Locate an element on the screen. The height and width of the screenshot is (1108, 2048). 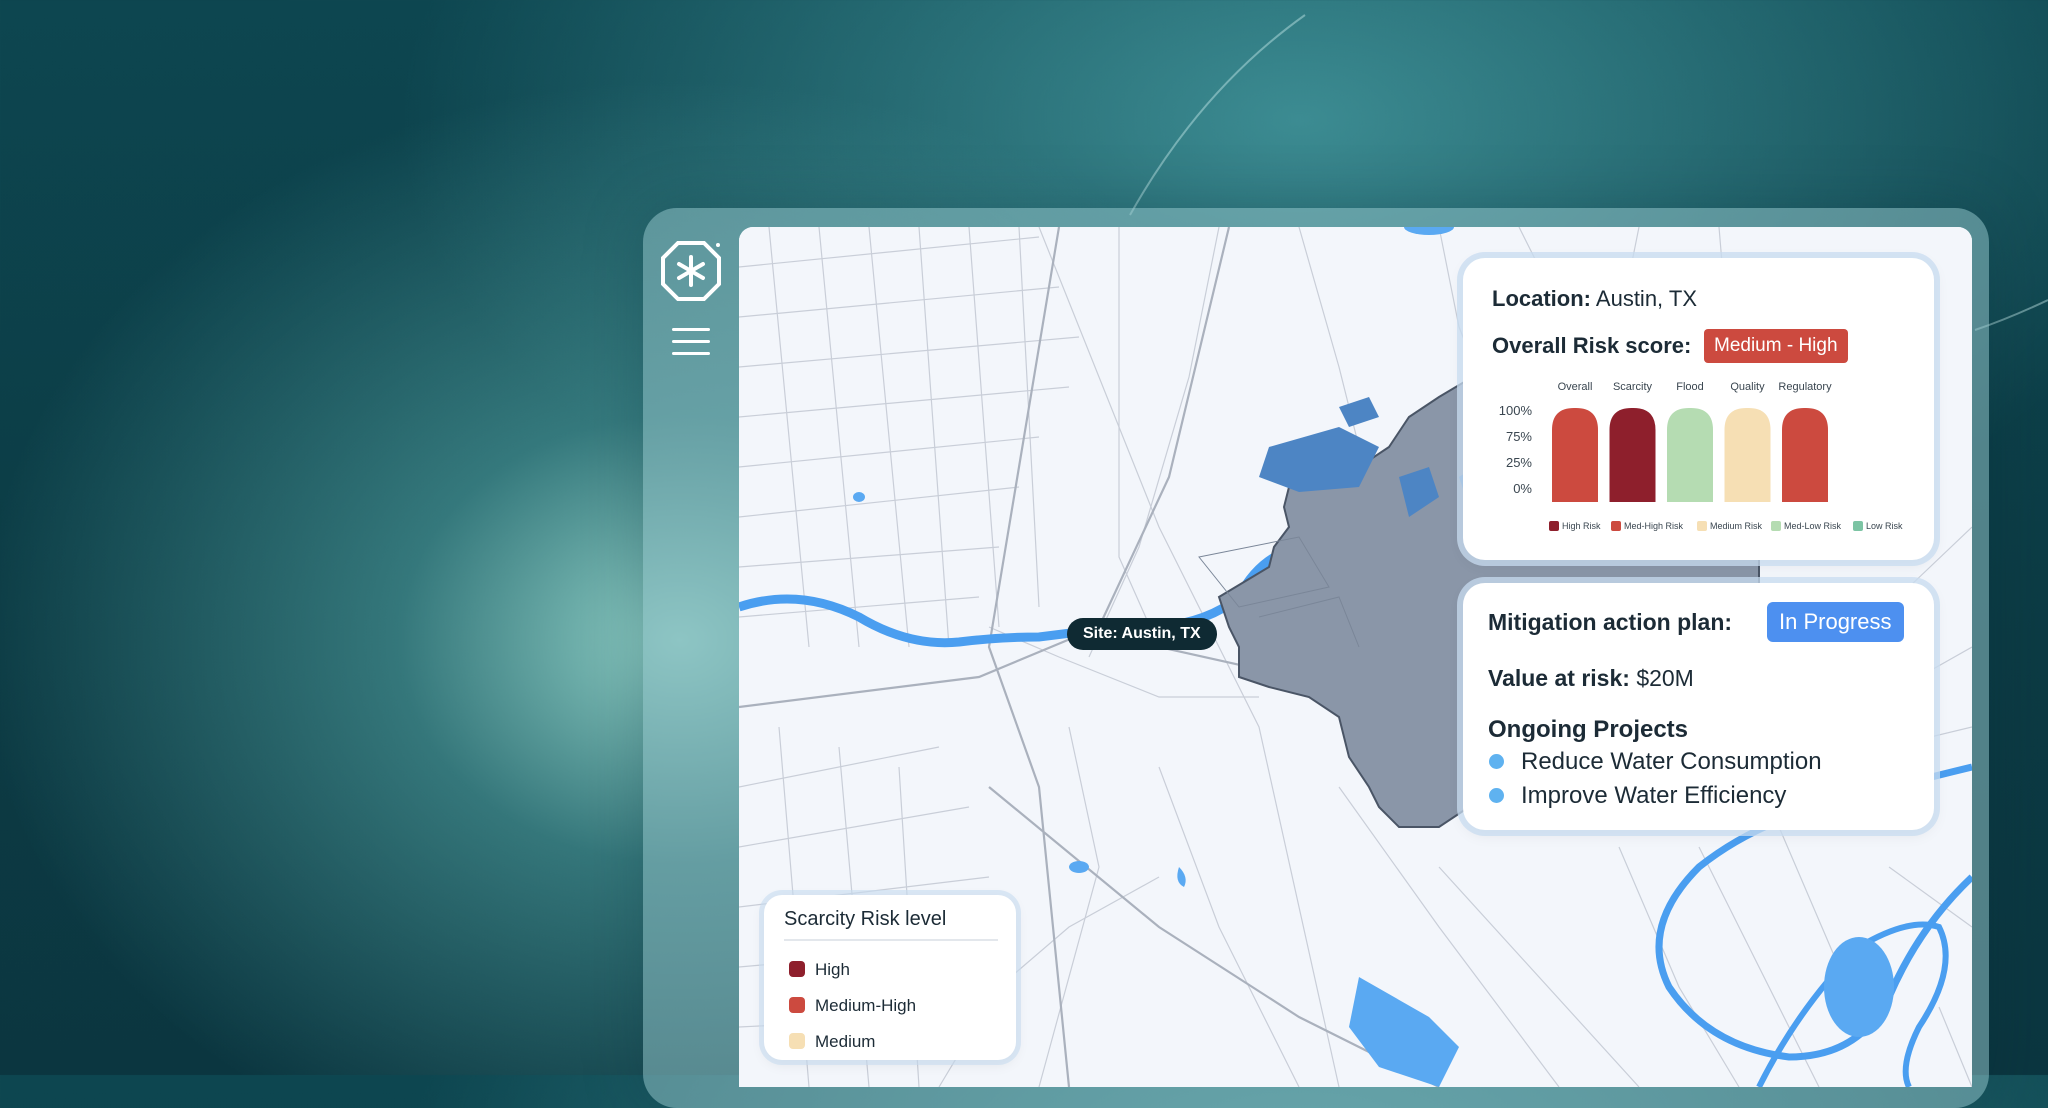
category-label: Overall is located at coordinates (1575, 387).